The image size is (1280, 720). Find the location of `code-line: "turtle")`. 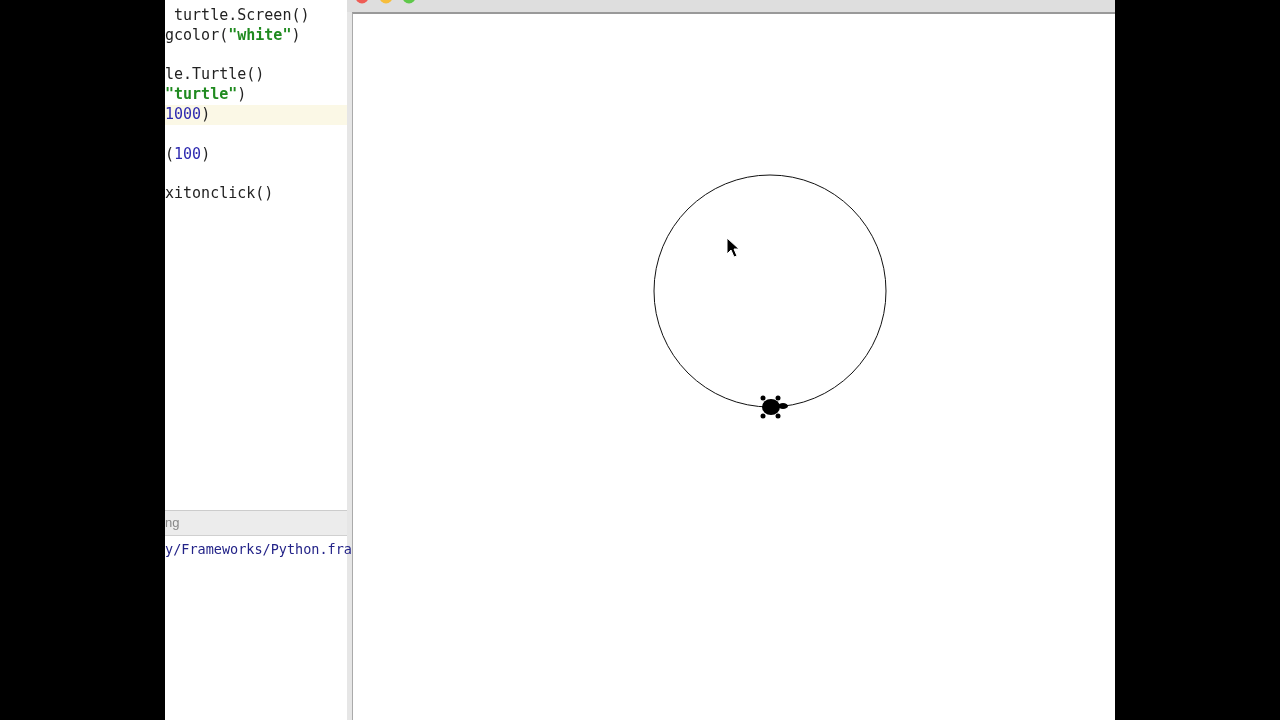

code-line: "turtle") is located at coordinates (206, 95).